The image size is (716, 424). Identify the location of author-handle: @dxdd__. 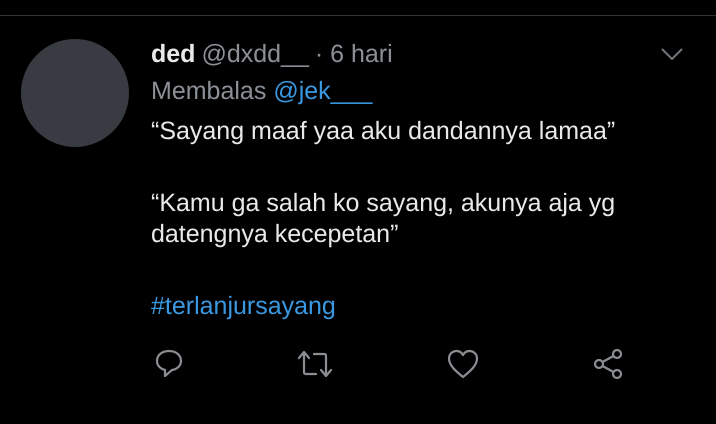
(255, 54).